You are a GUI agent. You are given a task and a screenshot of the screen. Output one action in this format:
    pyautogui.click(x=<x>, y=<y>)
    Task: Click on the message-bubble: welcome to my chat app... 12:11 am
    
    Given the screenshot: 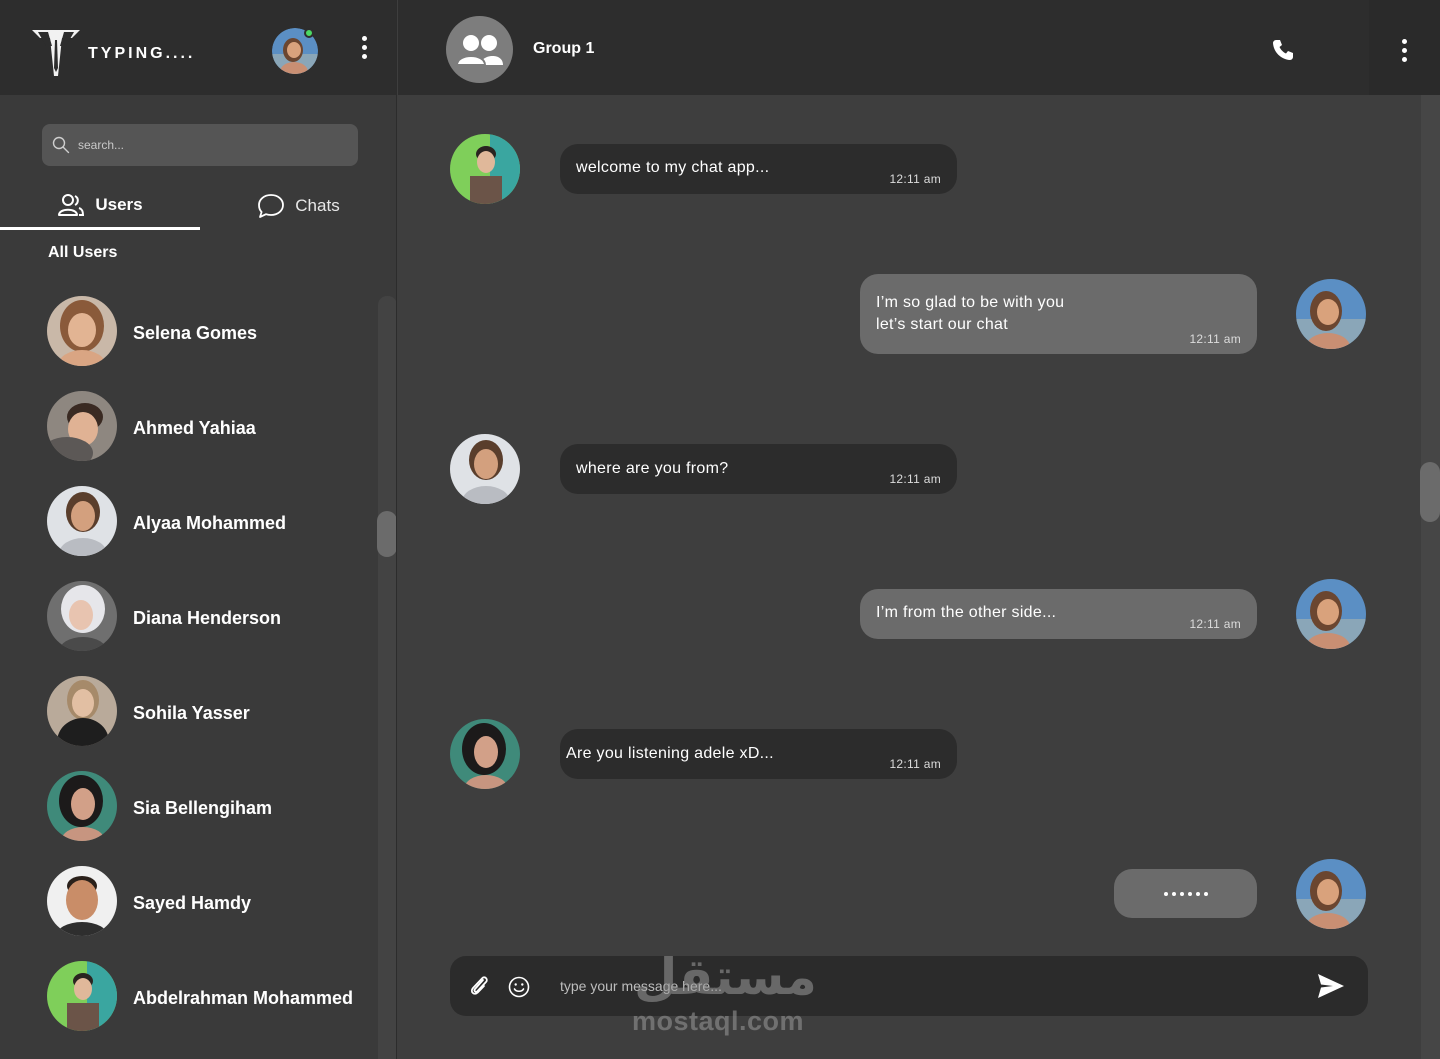 What is the action you would take?
    pyautogui.click(x=758, y=169)
    